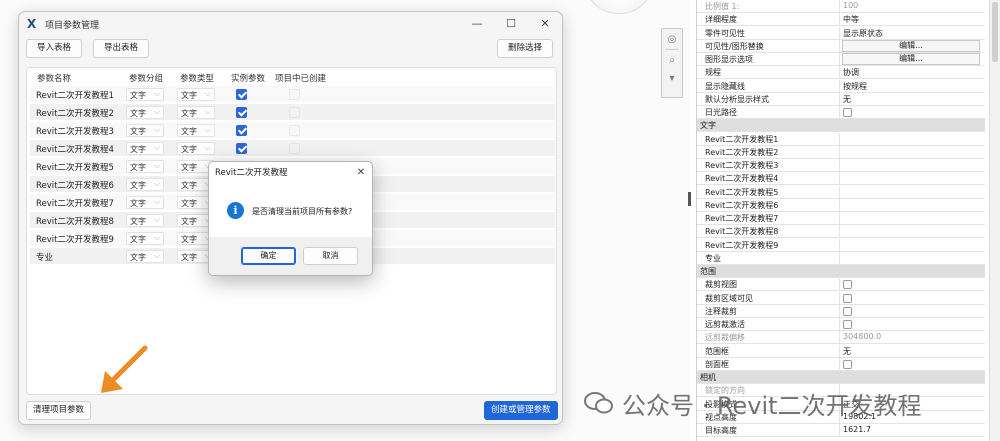 This screenshot has width=1000, height=441. Describe the element at coordinates (75, 95) in the screenshot. I see `parameter-name-cell: Revit二次开发教程1` at that location.